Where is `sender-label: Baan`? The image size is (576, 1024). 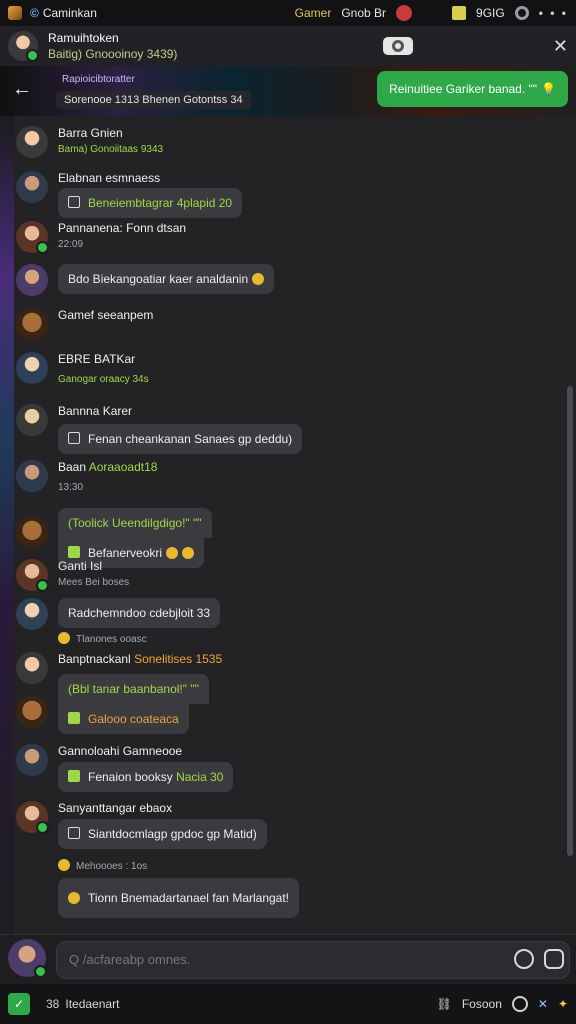
sender-label: Baan is located at coordinates (72, 467).